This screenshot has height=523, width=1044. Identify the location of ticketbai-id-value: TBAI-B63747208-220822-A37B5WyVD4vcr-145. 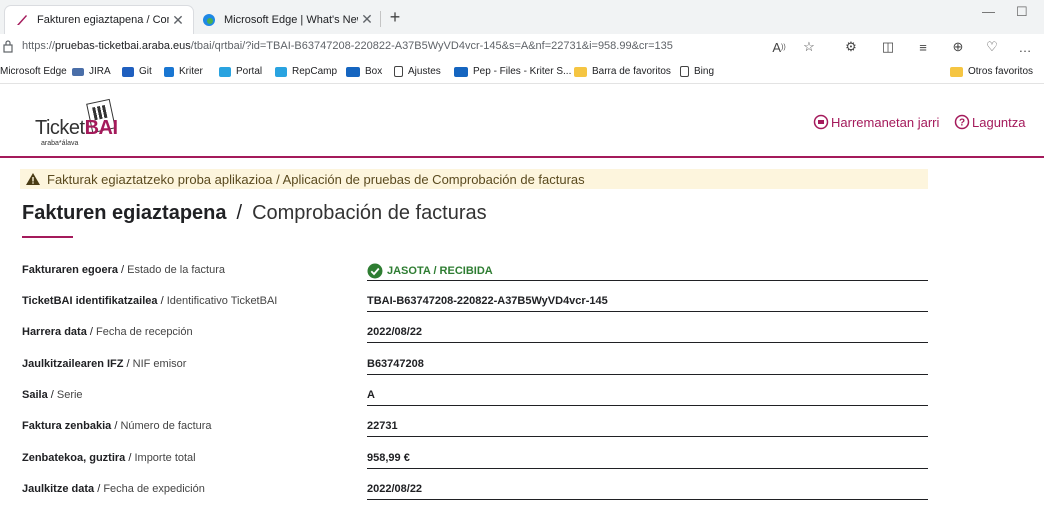
(647, 302).